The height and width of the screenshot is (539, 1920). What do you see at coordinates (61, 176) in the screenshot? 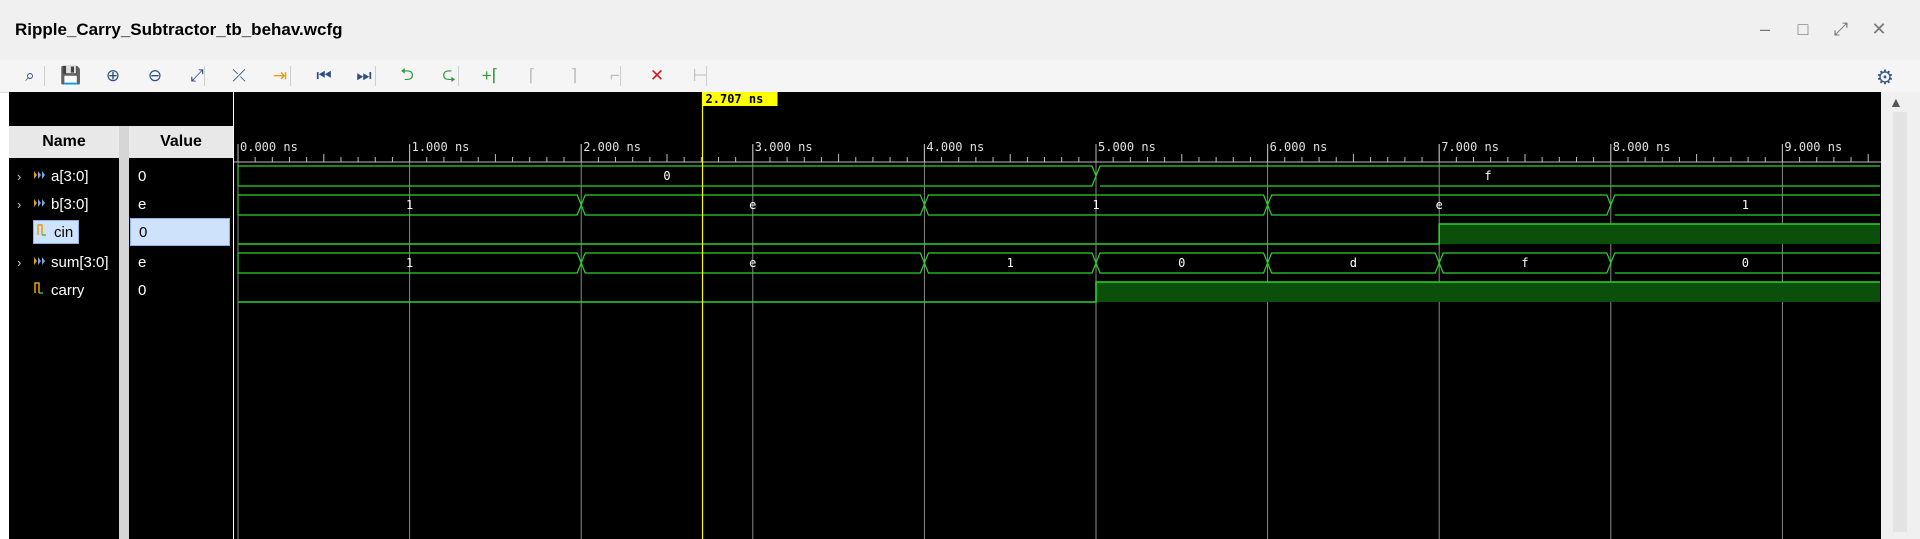
I see `signal-name: a[3:0]` at bounding box center [61, 176].